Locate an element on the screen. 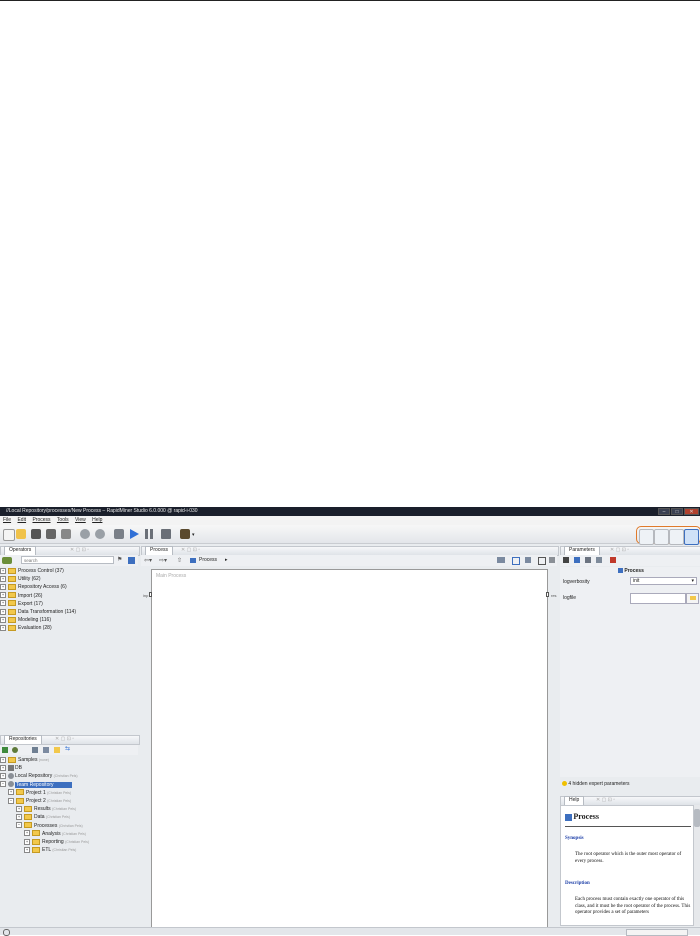  tab-process: Process is located at coordinates (159, 550).